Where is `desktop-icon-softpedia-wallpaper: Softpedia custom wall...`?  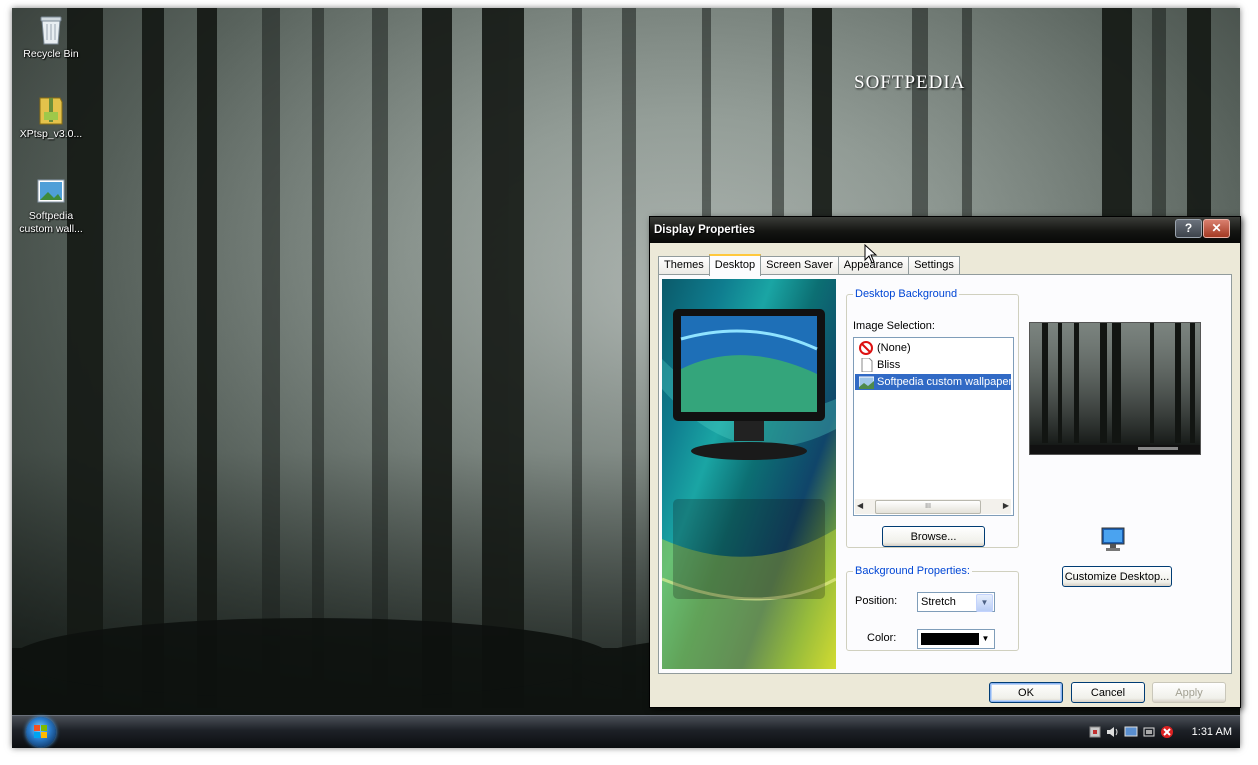
desktop-icon-softpedia-wallpaper: Softpedia custom wall... is located at coordinates (51, 206).